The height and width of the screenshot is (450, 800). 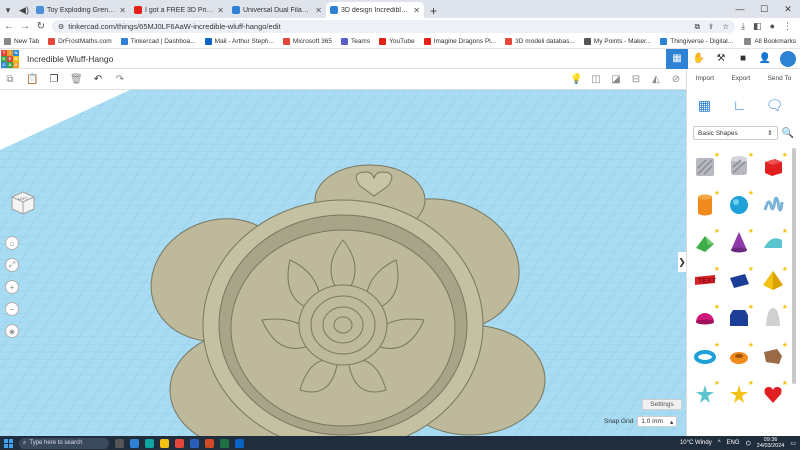 I want to click on download-icon: ⤓, so click(x=743, y=26).